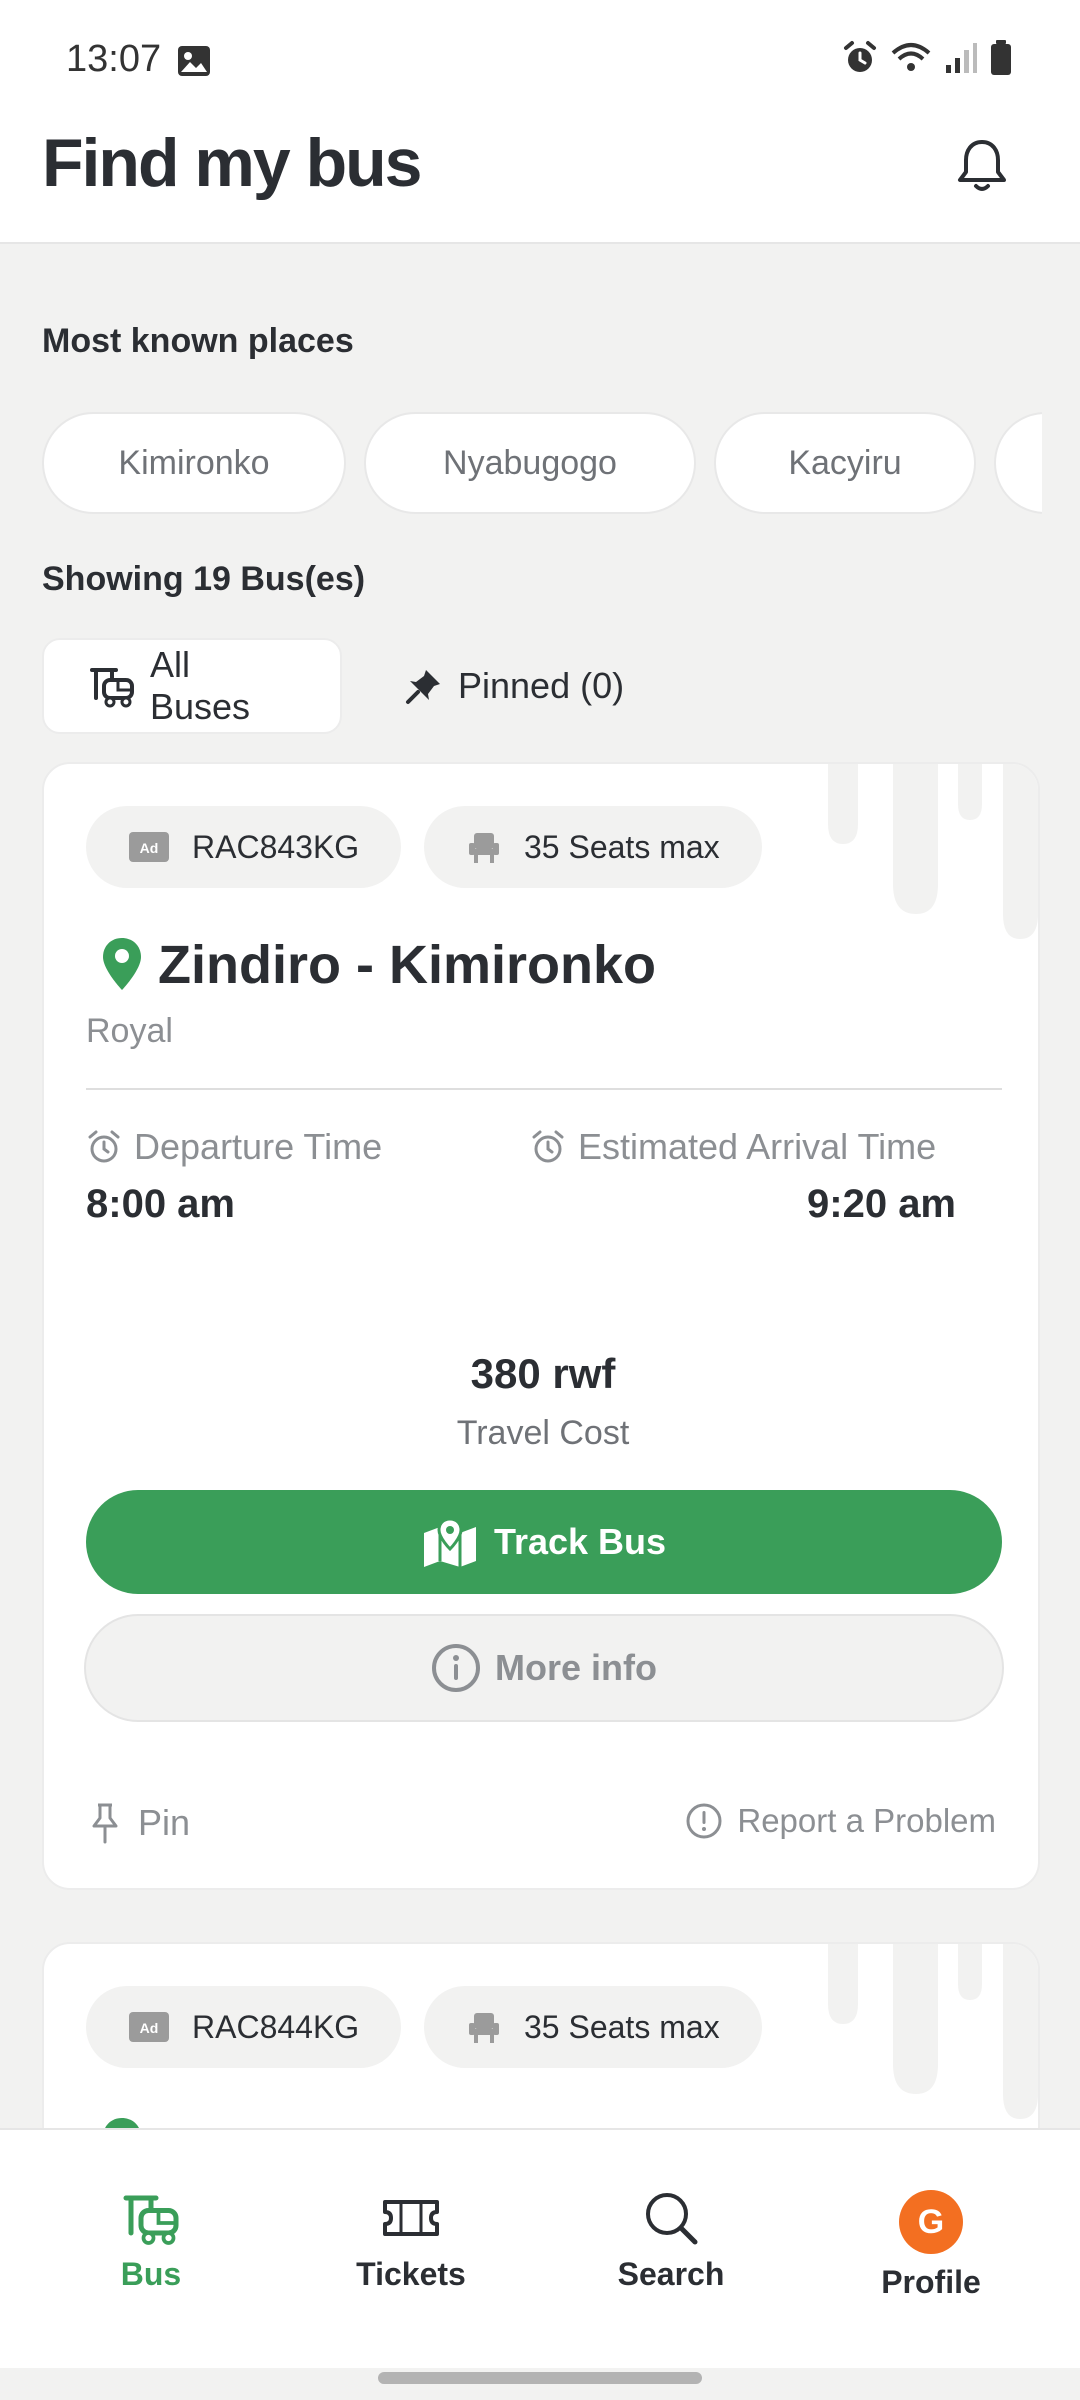 Image resolution: width=1080 pixels, height=2400 pixels. I want to click on arrival-label: Estimated Arrival Time, so click(733, 1147).